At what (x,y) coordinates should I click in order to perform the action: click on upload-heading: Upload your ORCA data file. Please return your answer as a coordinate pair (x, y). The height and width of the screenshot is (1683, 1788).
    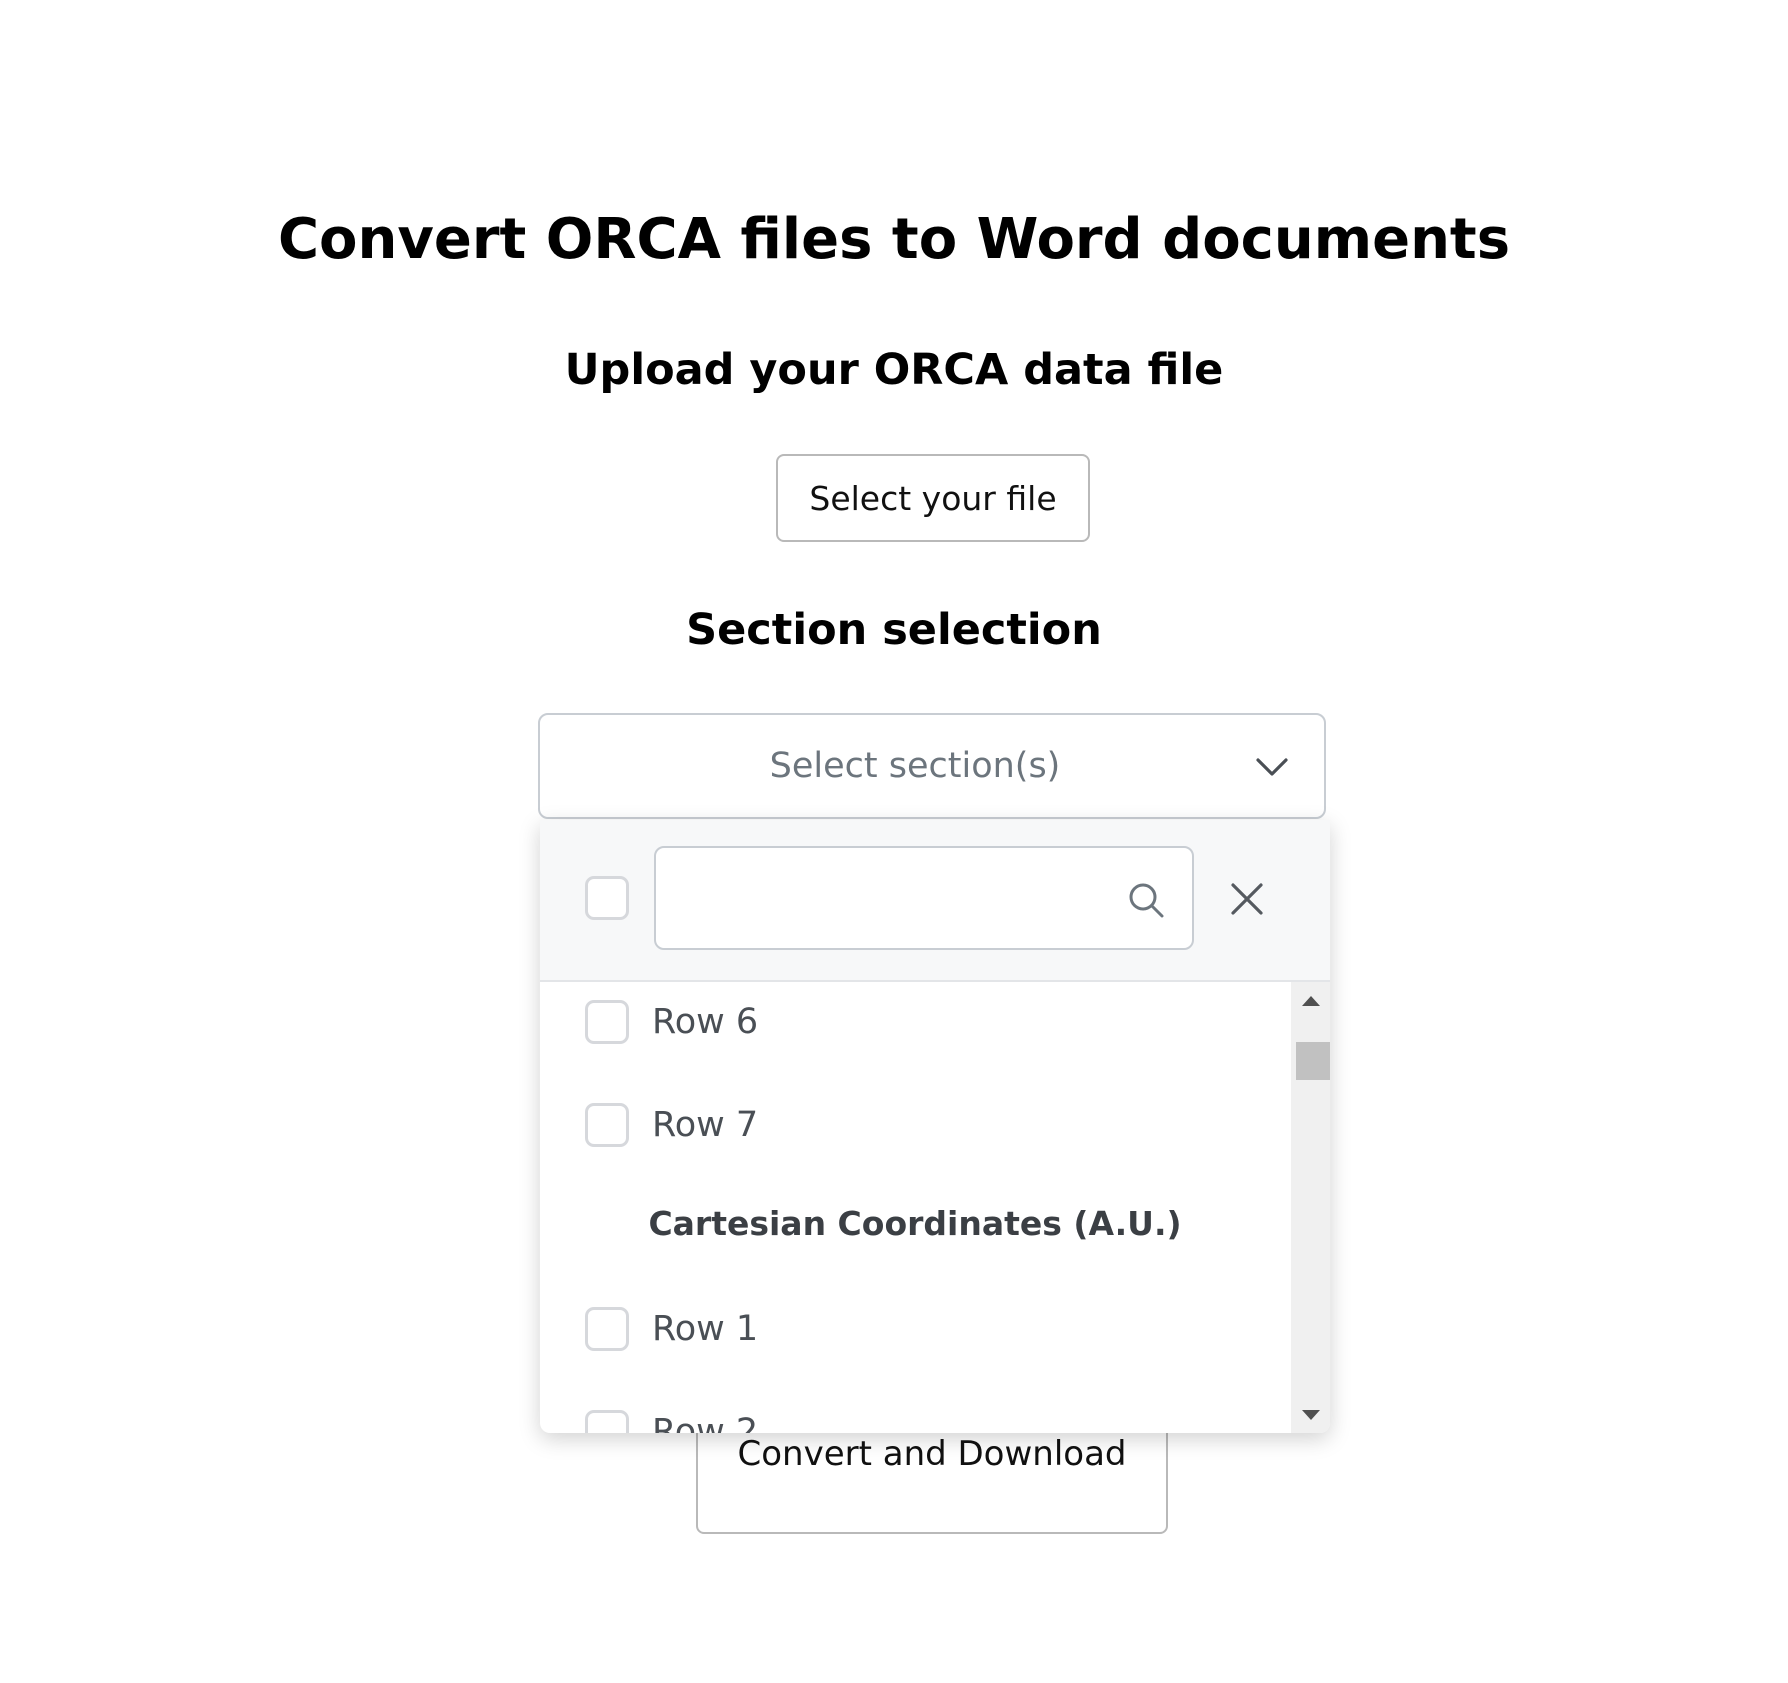
    Looking at the image, I should click on (894, 370).